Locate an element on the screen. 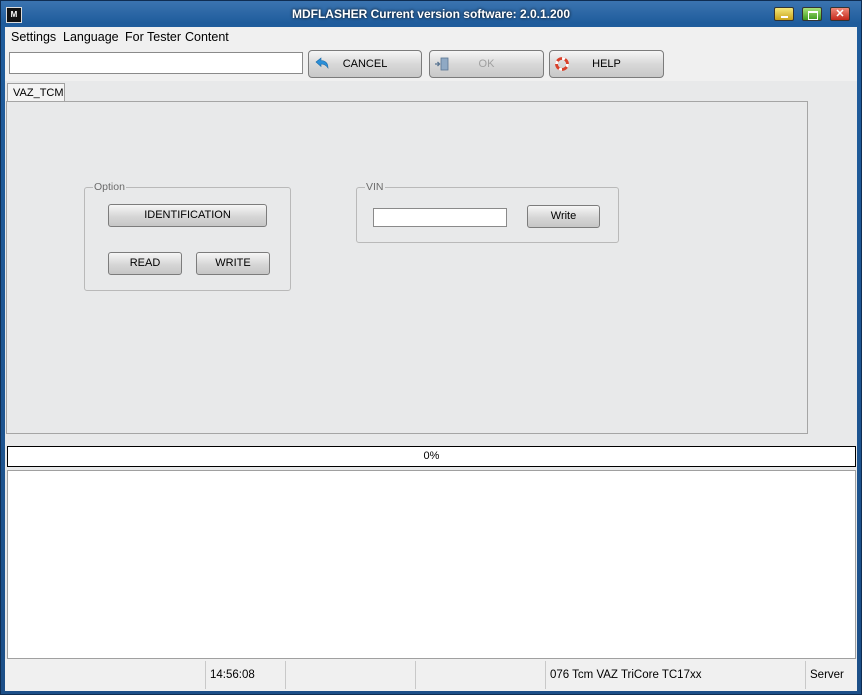 This screenshot has height=695, width=862. maximize-icon is located at coordinates (812, 14).